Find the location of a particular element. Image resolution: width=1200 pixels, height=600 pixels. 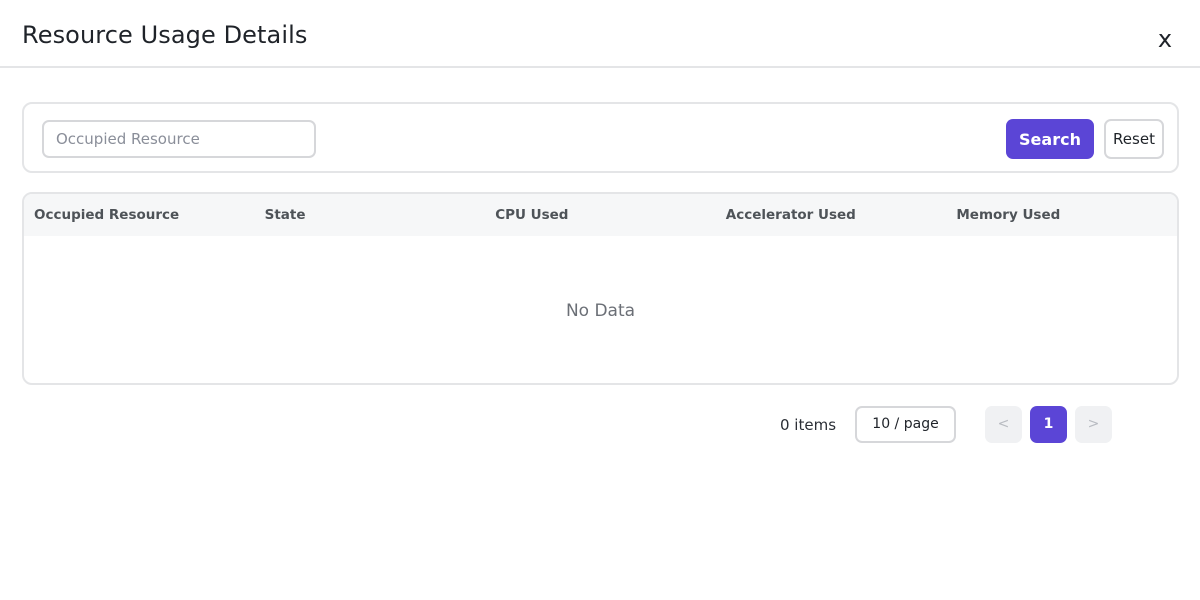

search-button: Search is located at coordinates (1050, 139).